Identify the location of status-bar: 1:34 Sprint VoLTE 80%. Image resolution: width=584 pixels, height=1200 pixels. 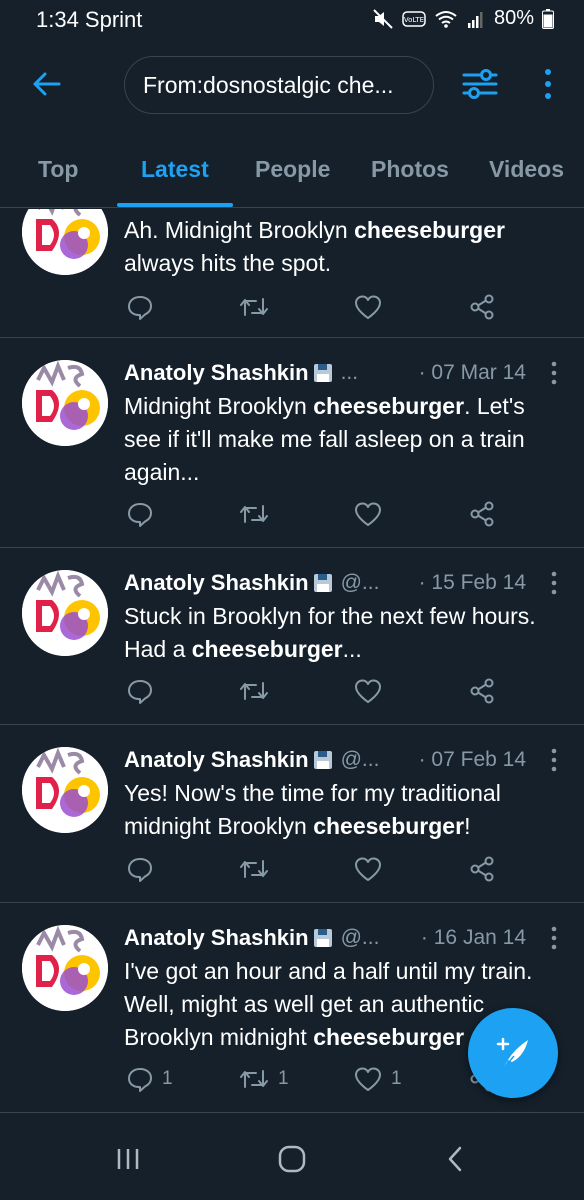
(292, 20).